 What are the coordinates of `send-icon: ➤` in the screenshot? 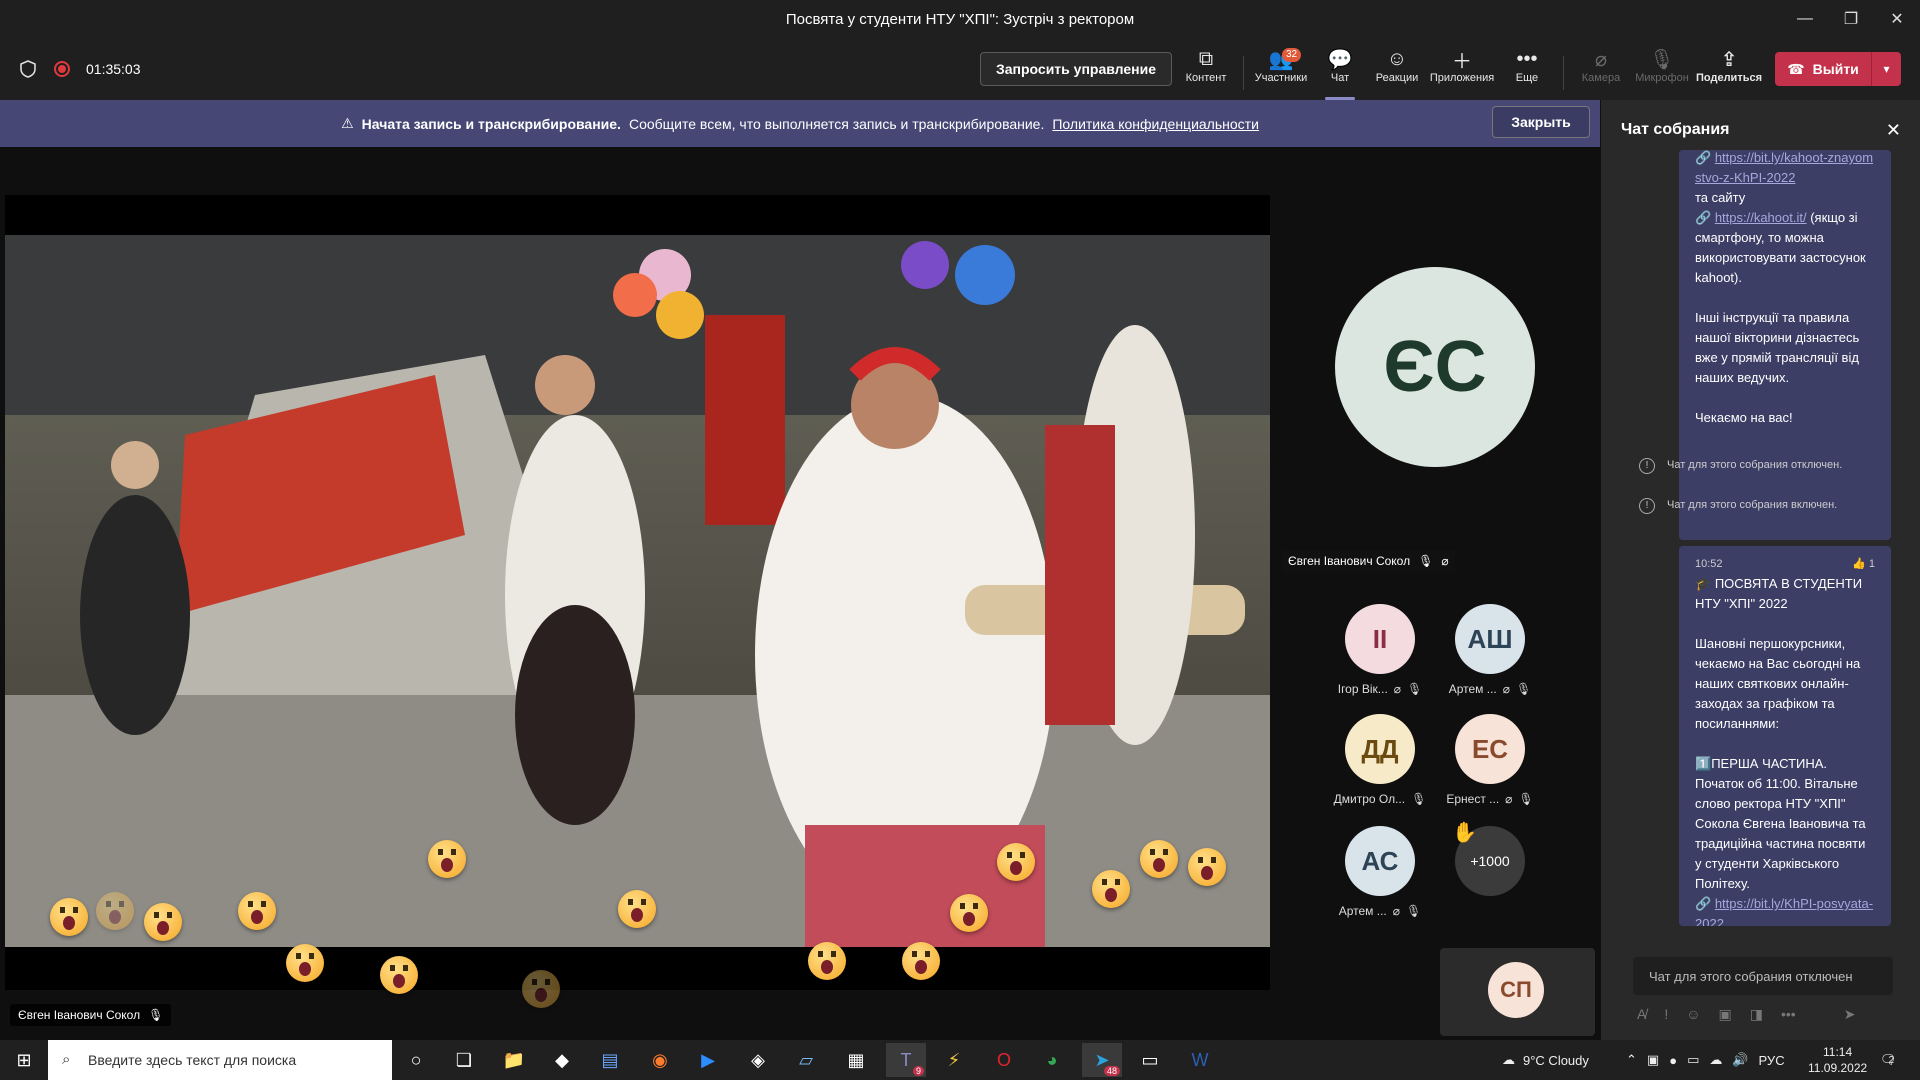 It's located at (1850, 1014).